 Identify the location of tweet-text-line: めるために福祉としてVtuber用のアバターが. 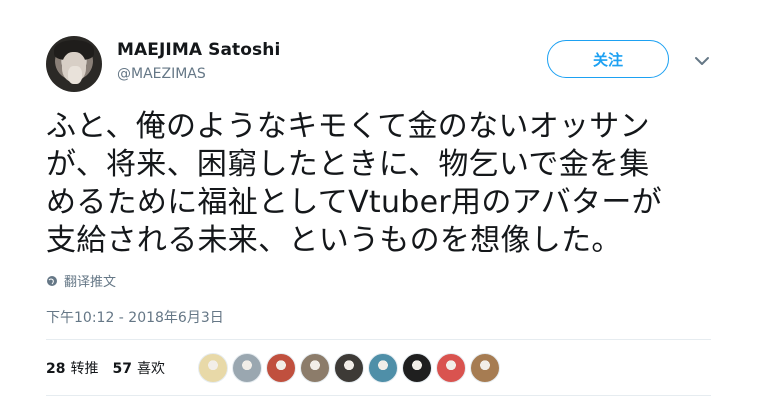
(354, 202).